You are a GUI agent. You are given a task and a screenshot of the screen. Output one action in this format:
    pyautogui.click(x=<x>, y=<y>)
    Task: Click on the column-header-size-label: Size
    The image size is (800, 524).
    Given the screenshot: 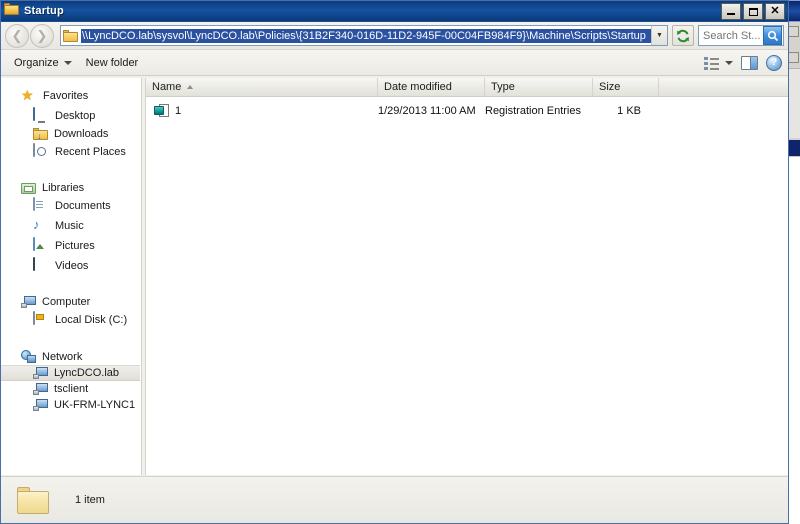 What is the action you would take?
    pyautogui.click(x=610, y=87)
    